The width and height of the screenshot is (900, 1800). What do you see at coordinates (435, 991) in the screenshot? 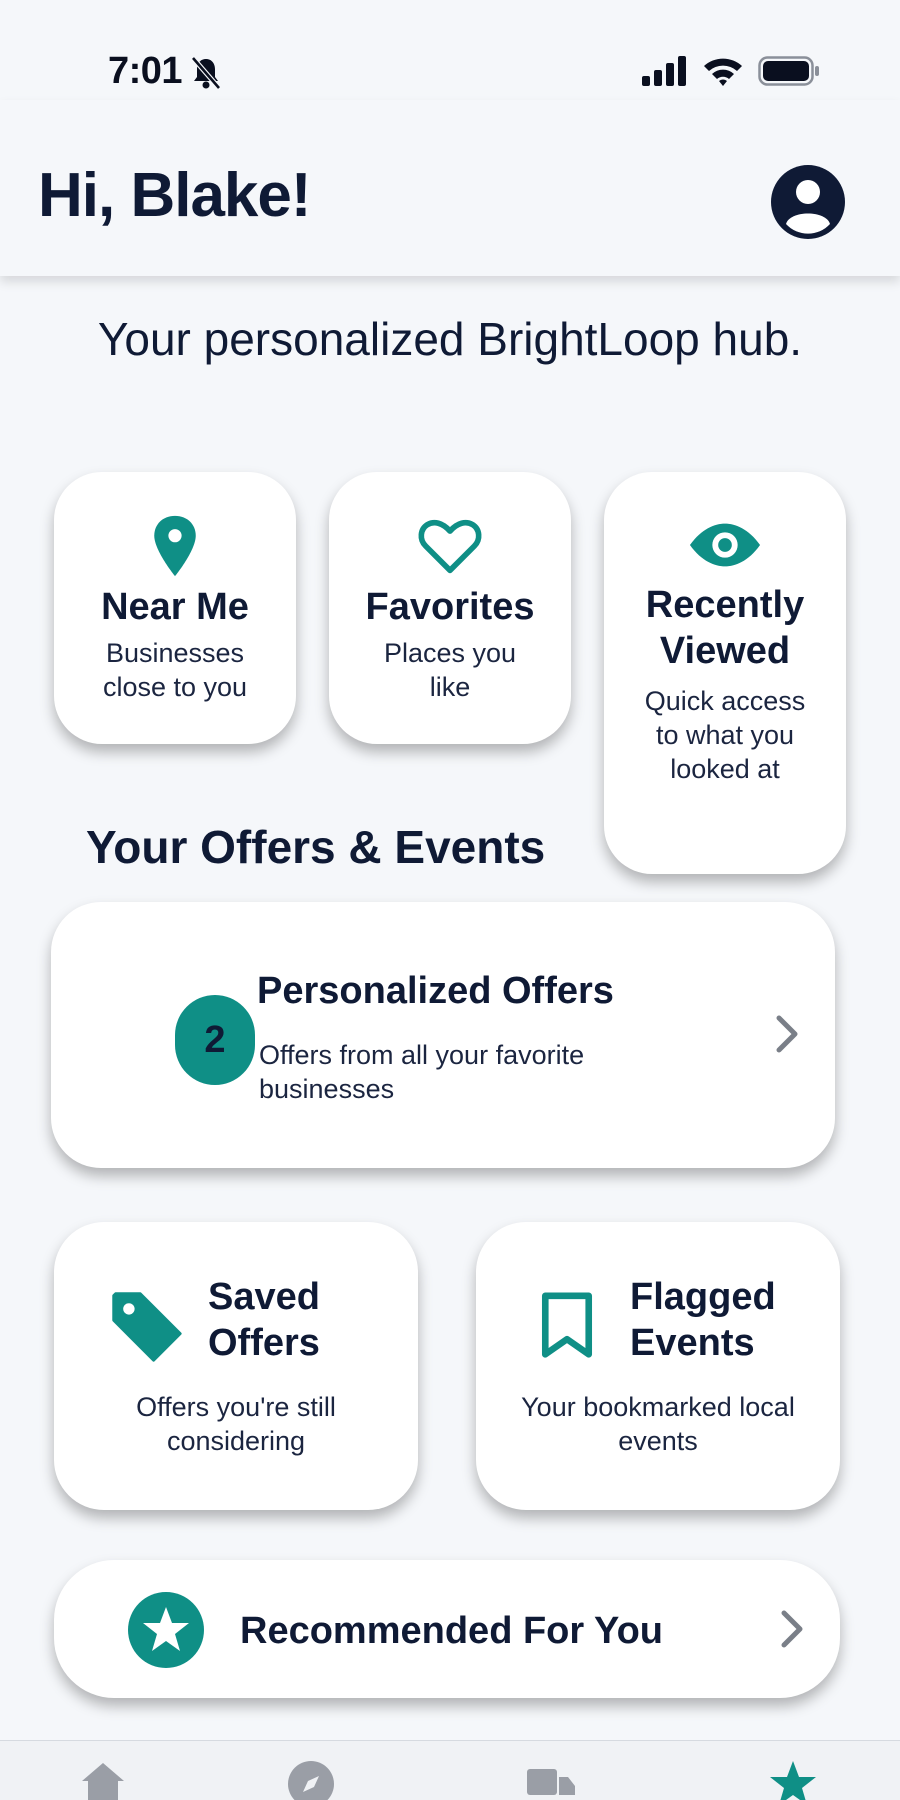
I see `personalized-offers-title: Personalized Offers` at bounding box center [435, 991].